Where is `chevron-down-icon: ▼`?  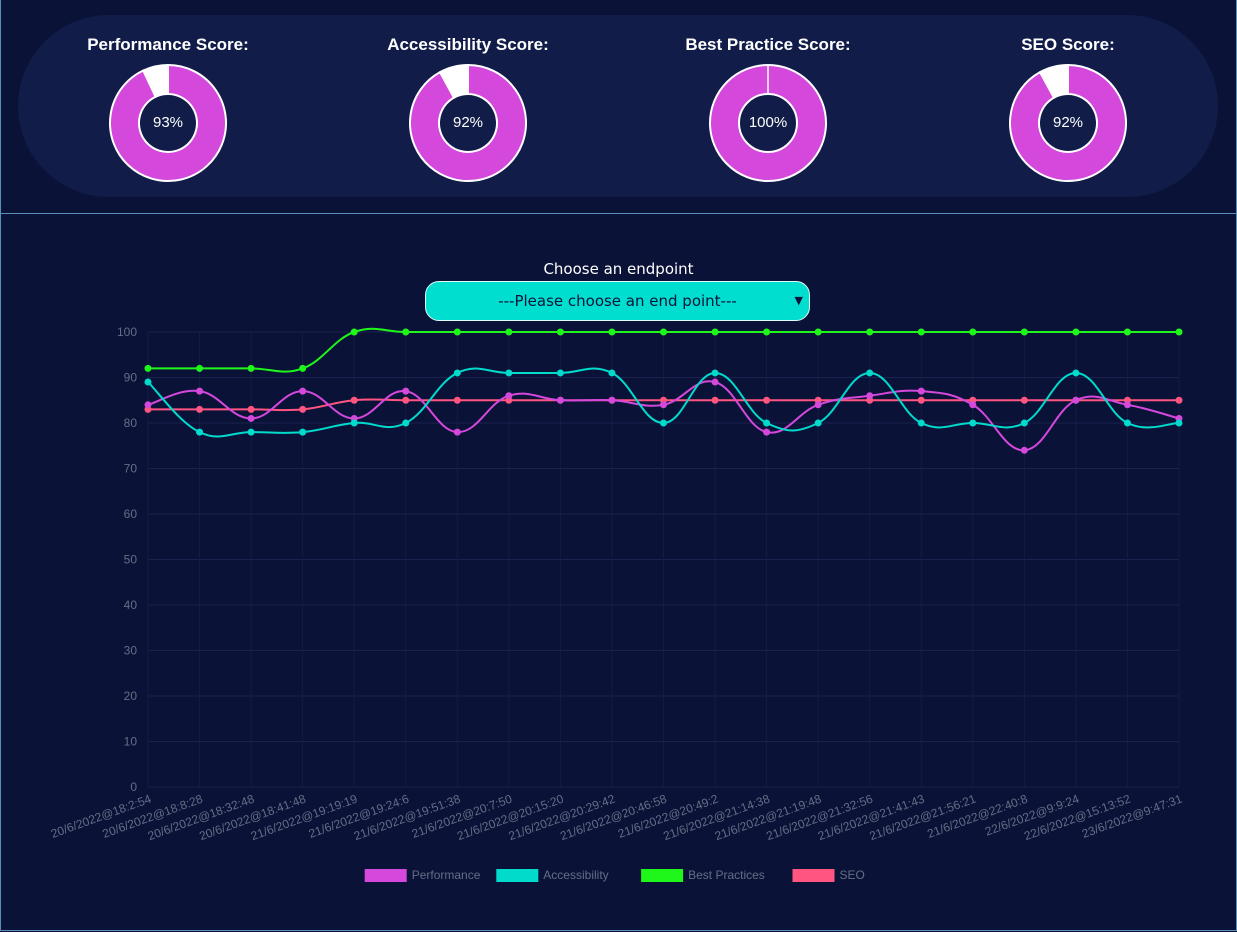 chevron-down-icon: ▼ is located at coordinates (798, 300).